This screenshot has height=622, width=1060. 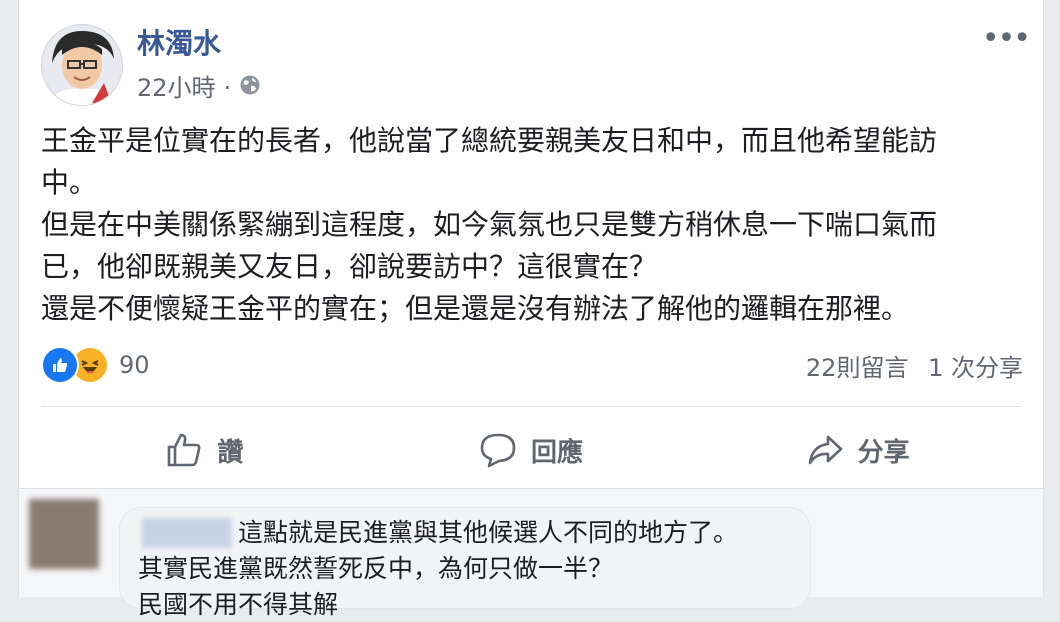 I want to click on commenter-avatar, so click(x=64, y=534).